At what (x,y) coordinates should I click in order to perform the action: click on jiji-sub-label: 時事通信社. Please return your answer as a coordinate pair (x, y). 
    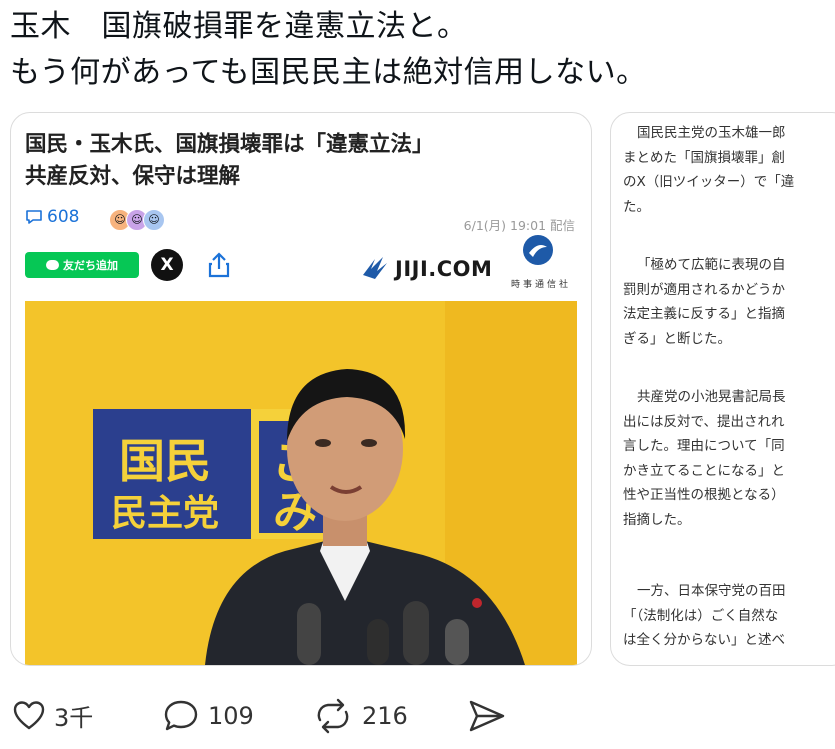
    Looking at the image, I should click on (540, 285).